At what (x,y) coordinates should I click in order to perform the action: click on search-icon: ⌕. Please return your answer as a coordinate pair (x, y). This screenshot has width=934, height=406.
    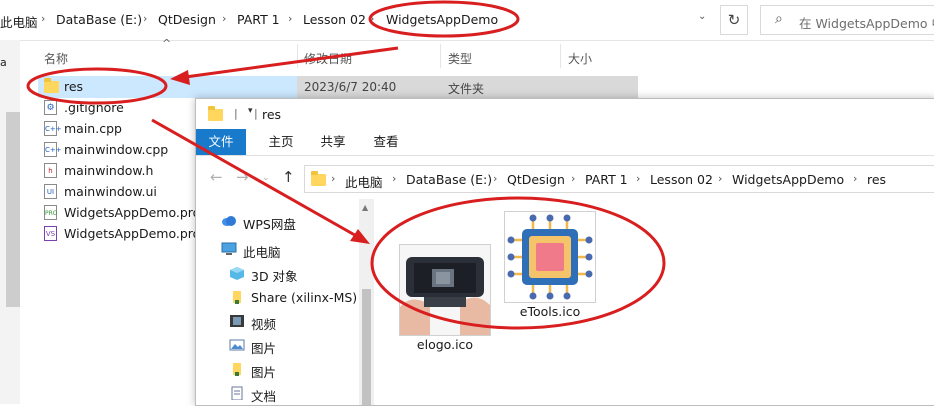
    Looking at the image, I should click on (779, 19).